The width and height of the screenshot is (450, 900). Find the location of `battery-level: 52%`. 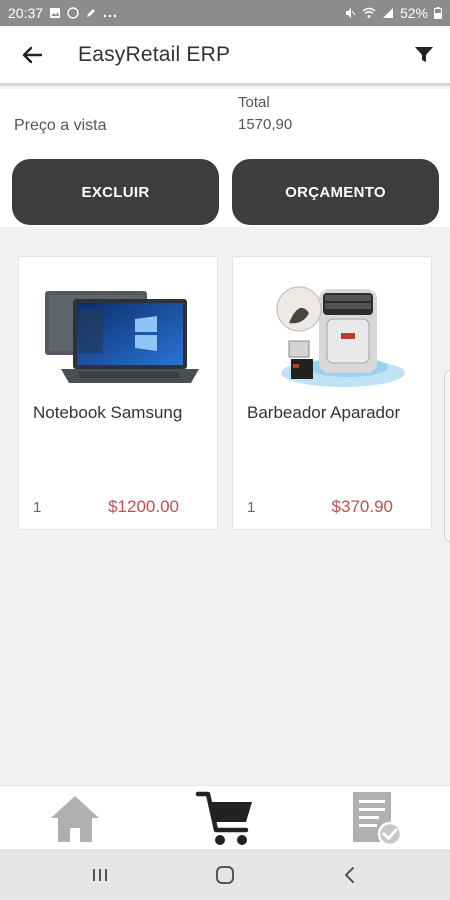

battery-level: 52% is located at coordinates (413, 13).